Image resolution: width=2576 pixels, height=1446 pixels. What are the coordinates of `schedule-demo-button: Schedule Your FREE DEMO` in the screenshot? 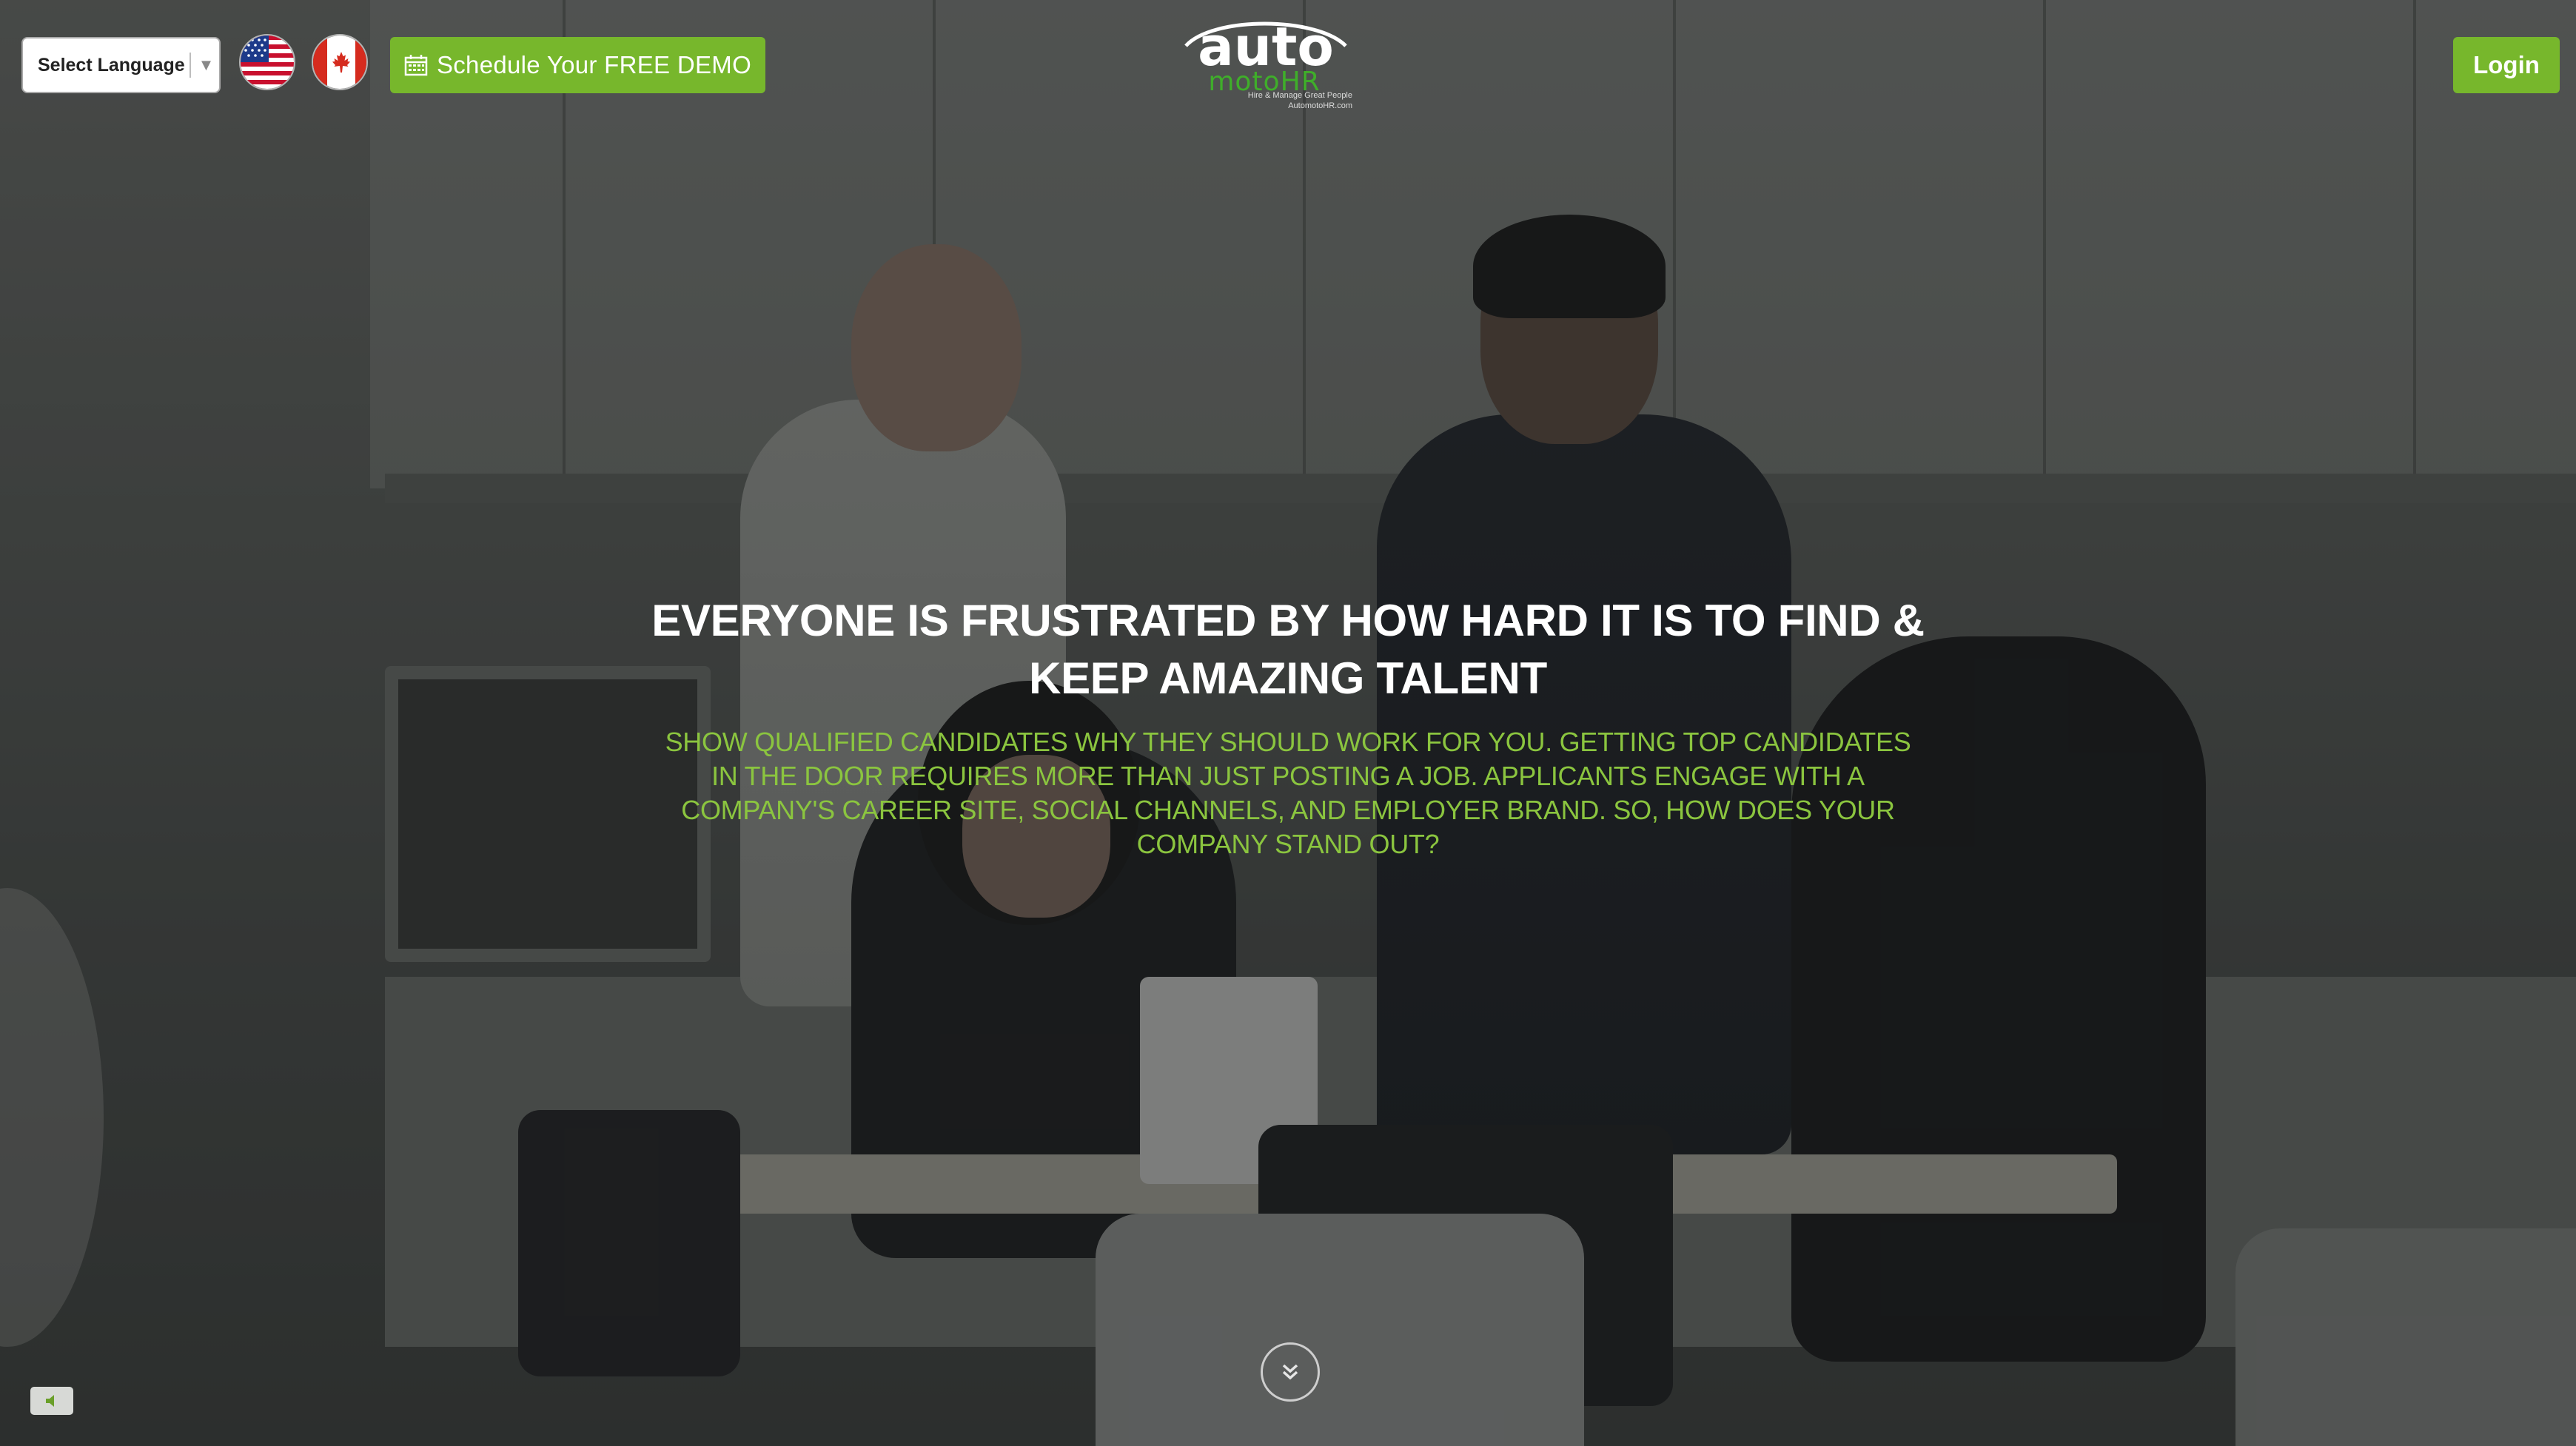 It's located at (577, 65).